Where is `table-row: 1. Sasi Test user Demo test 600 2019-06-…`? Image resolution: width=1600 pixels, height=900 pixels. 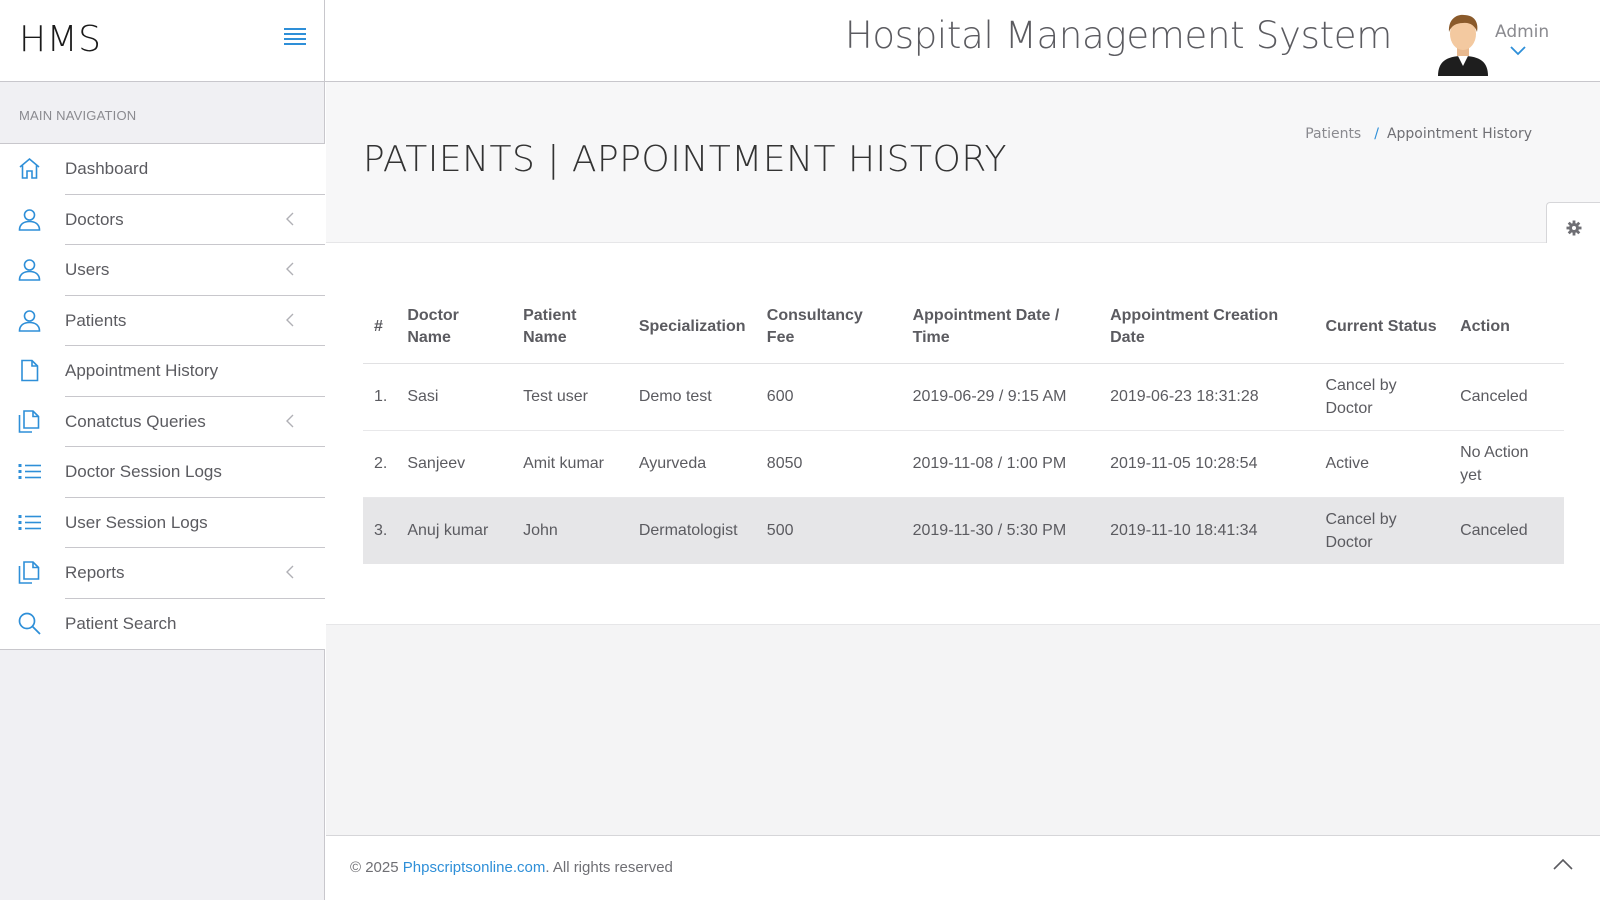 table-row: 1. Sasi Test user Demo test 600 2019-06-… is located at coordinates (963, 397).